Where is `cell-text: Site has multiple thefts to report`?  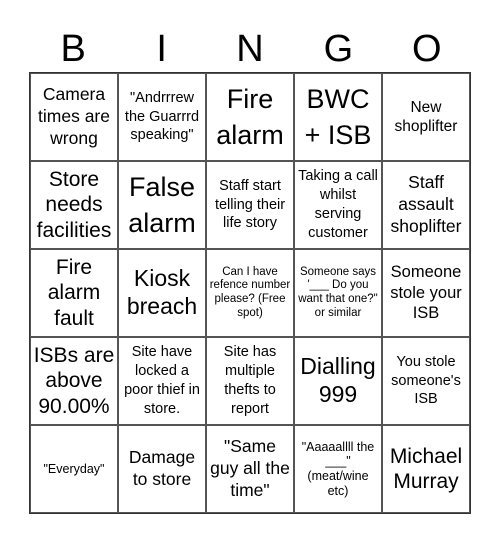 cell-text: Site has multiple thefts to report is located at coordinates (250, 380).